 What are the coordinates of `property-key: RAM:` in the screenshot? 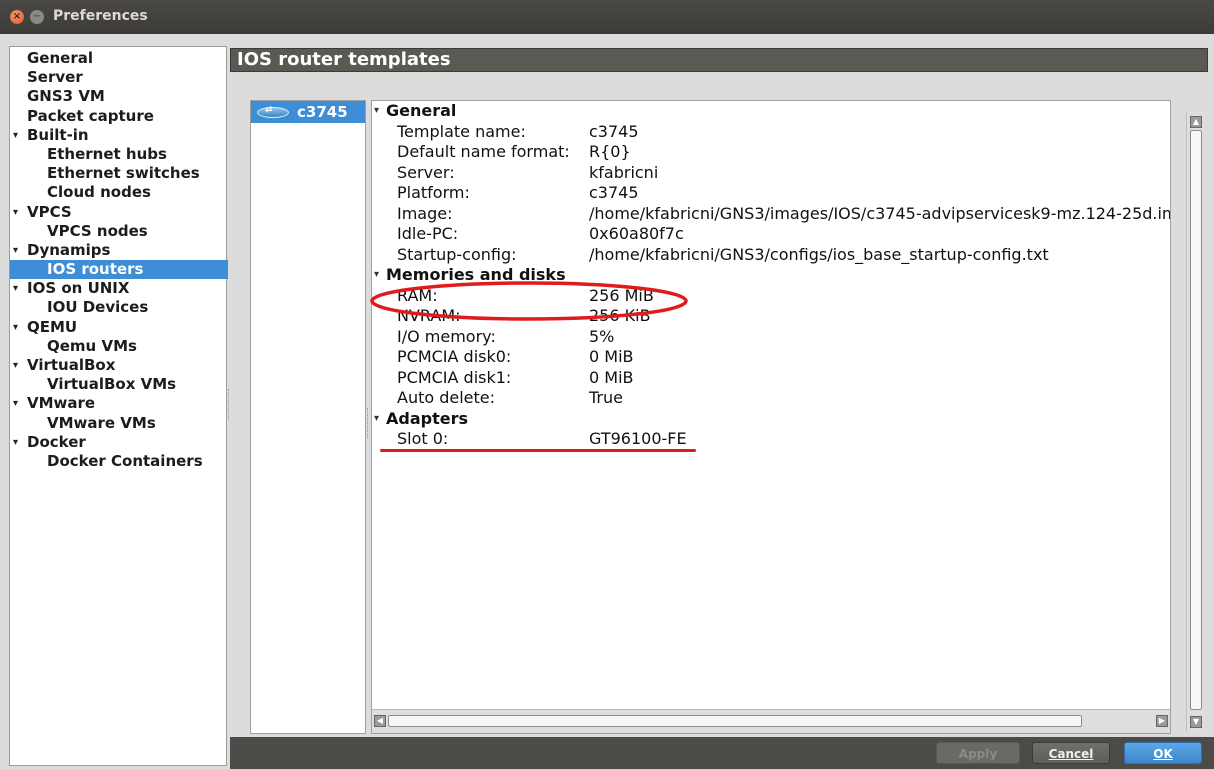 It's located at (417, 295).